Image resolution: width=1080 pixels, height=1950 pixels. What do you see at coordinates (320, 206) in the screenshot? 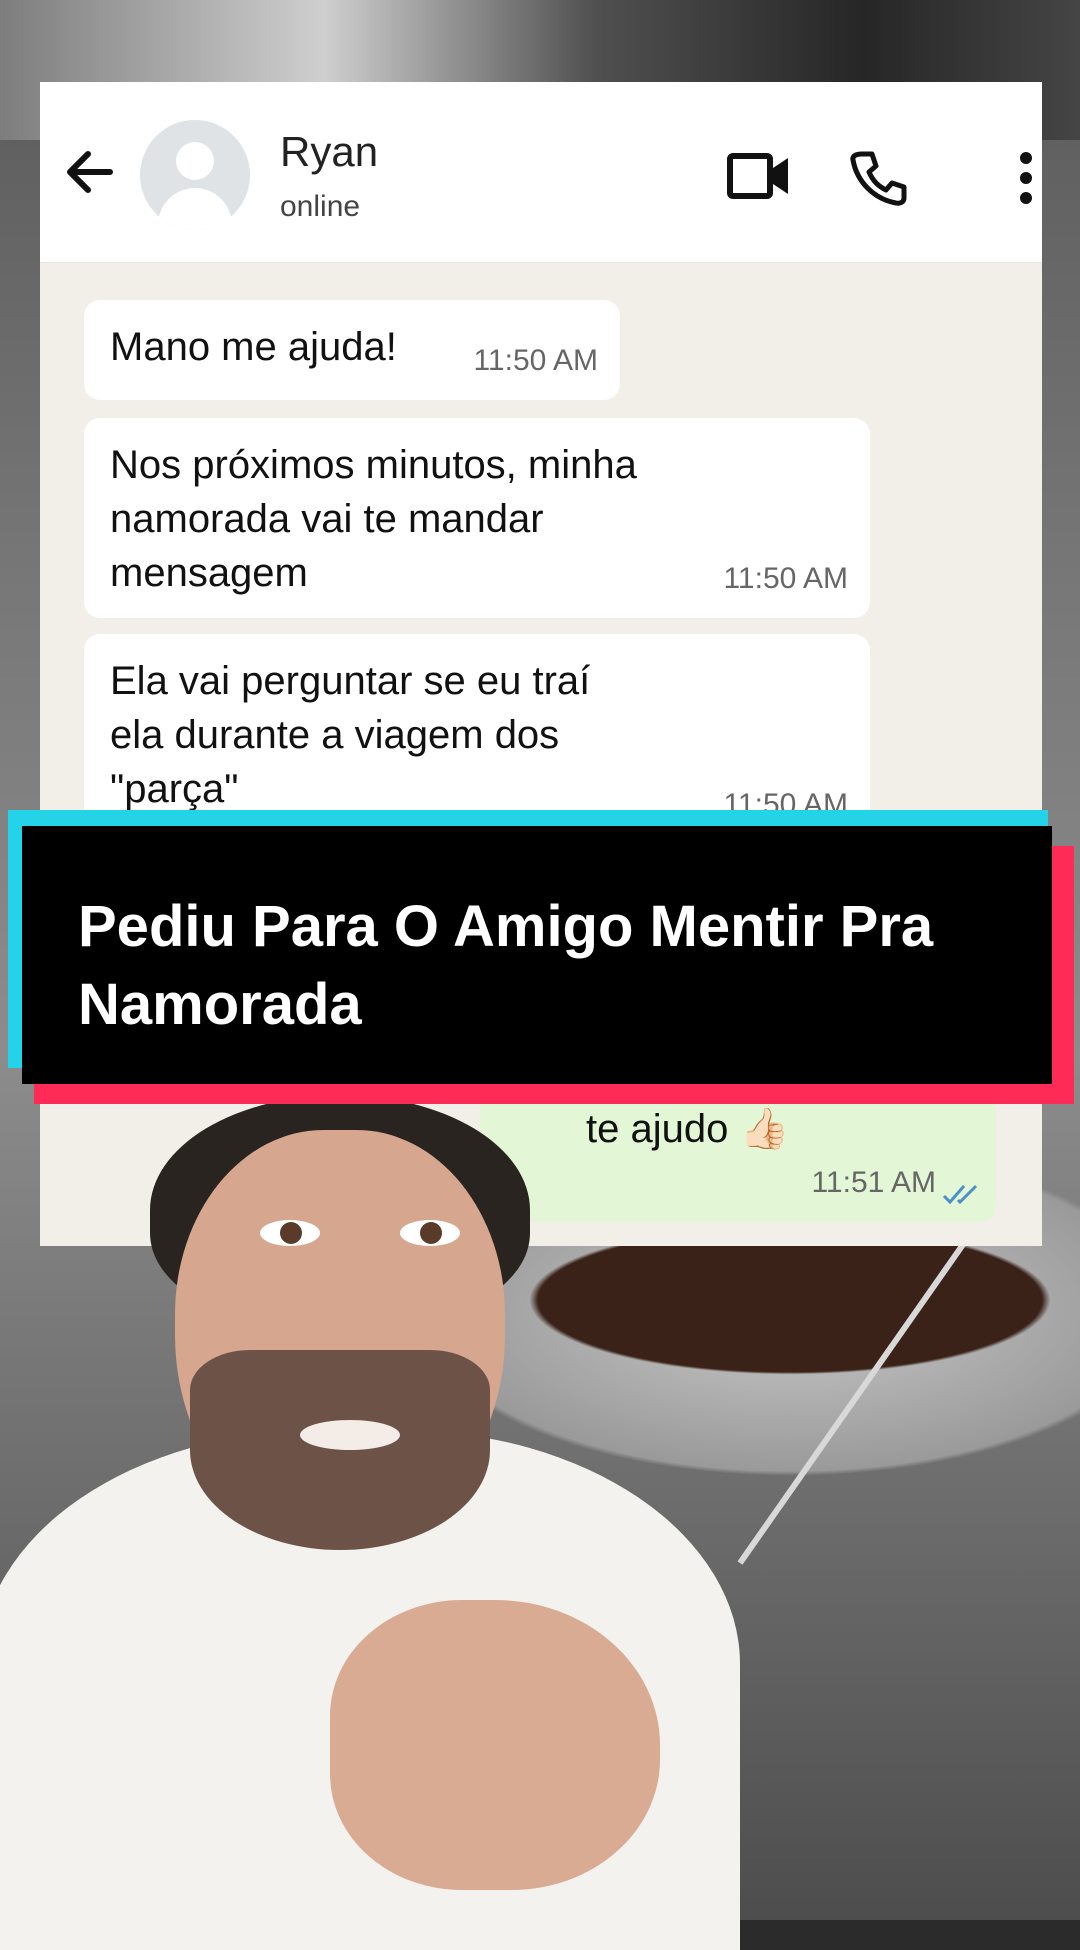
I see `contact-status: online` at bounding box center [320, 206].